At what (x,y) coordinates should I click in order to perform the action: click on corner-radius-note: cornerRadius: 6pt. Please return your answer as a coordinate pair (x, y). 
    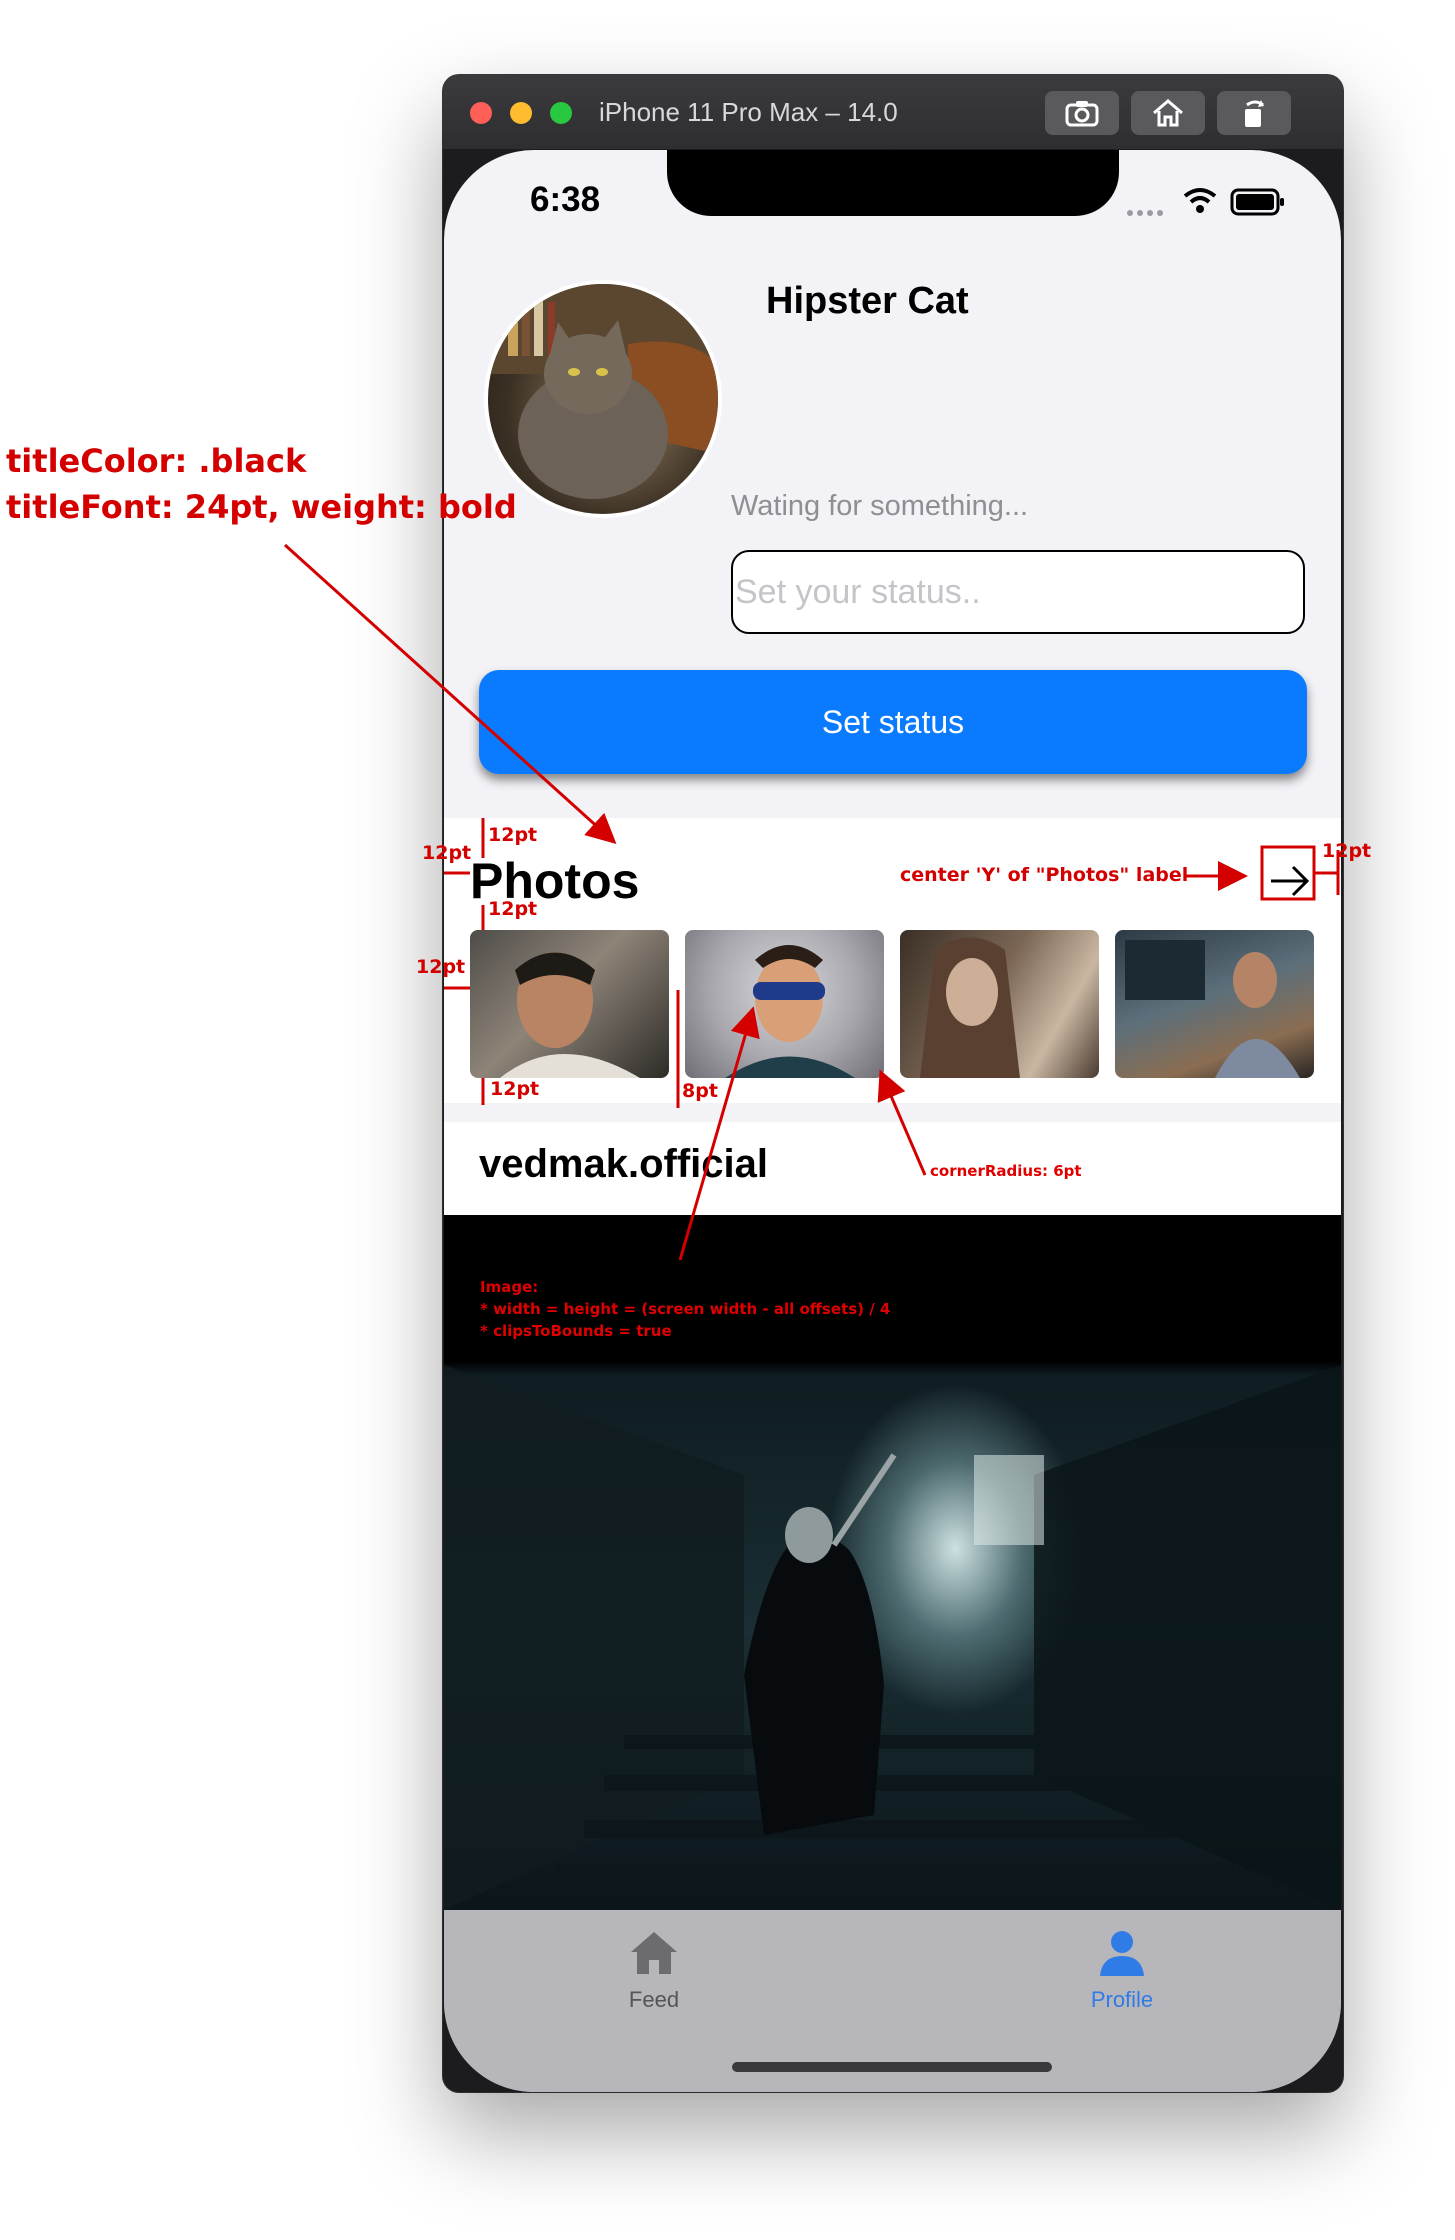
    Looking at the image, I should click on (1006, 1171).